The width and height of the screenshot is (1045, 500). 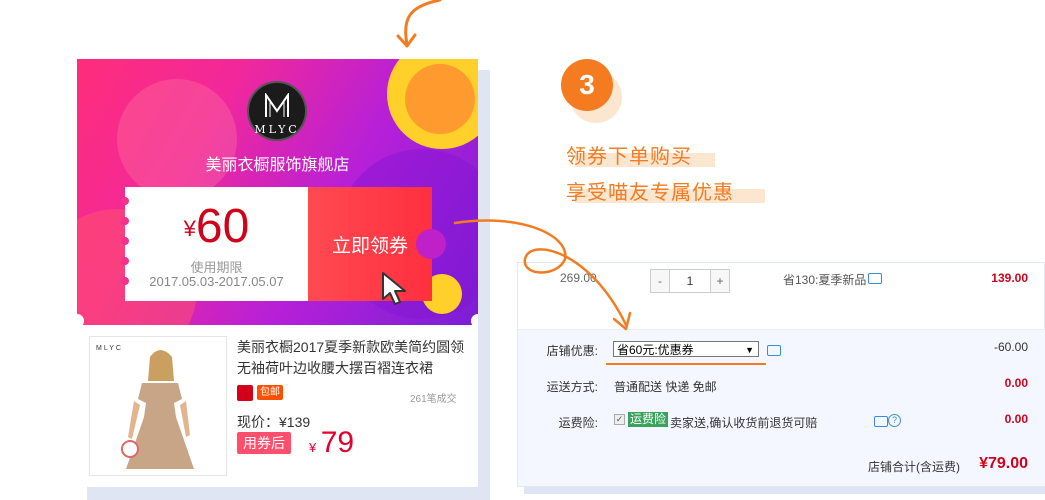 I want to click on step-tagline-2: 享受喵友专属优惠, so click(x=650, y=193).